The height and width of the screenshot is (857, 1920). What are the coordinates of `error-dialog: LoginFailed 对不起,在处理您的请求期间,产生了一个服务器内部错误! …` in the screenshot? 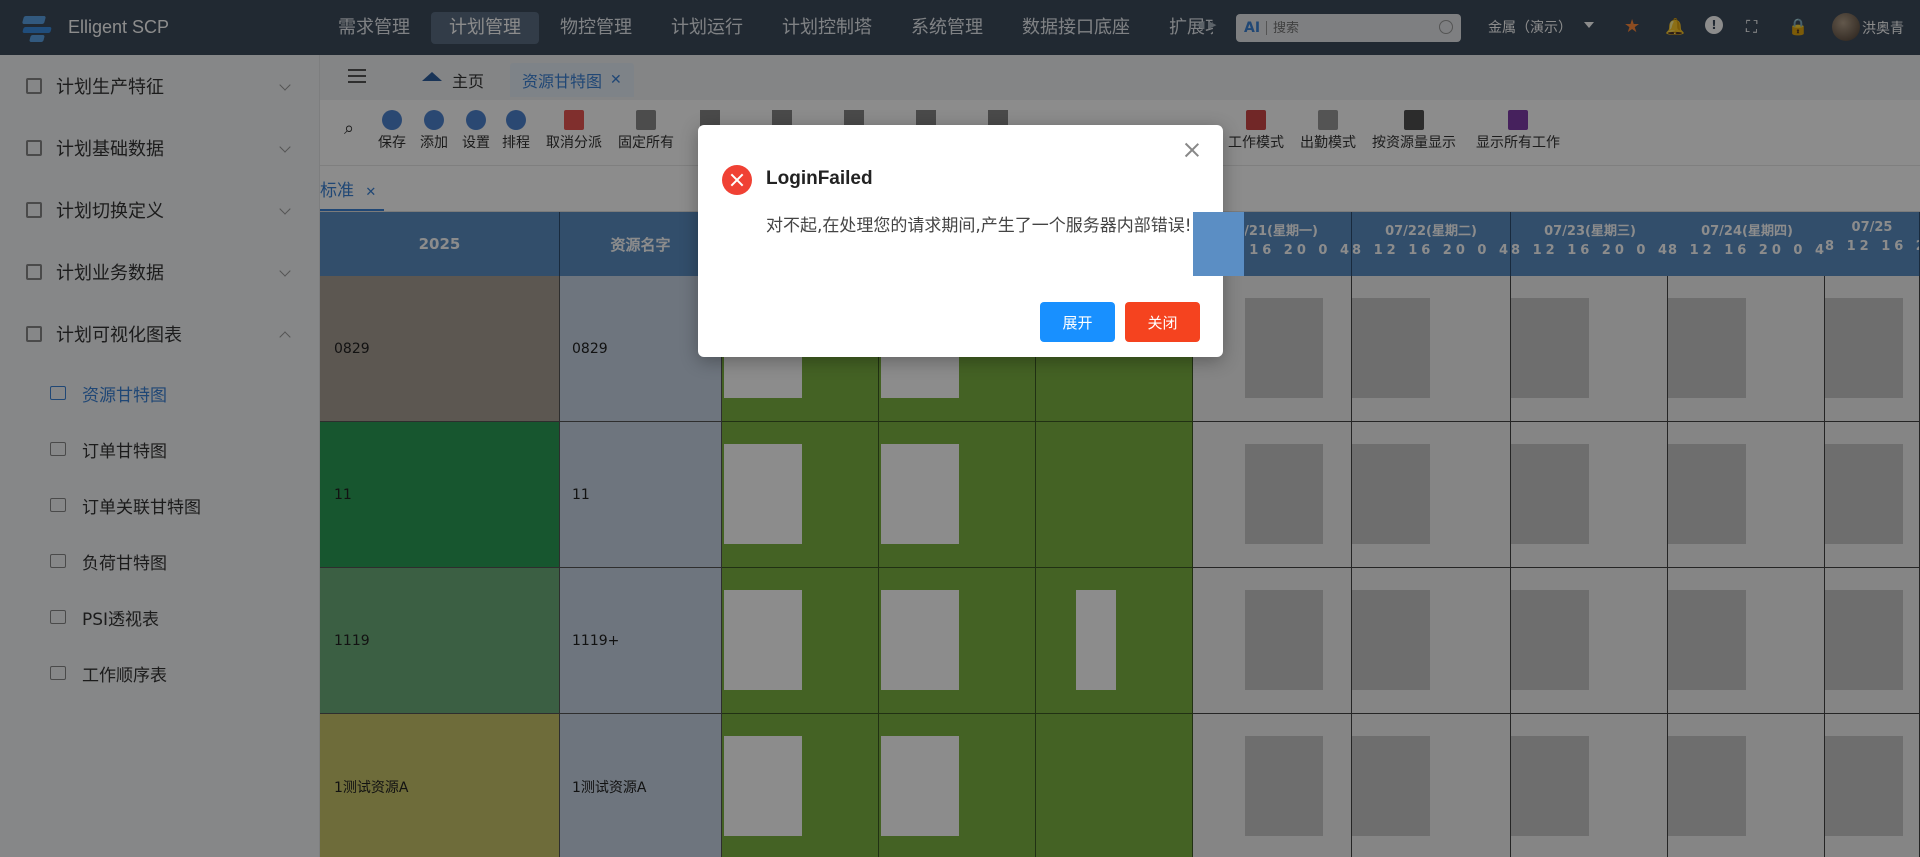 It's located at (960, 241).